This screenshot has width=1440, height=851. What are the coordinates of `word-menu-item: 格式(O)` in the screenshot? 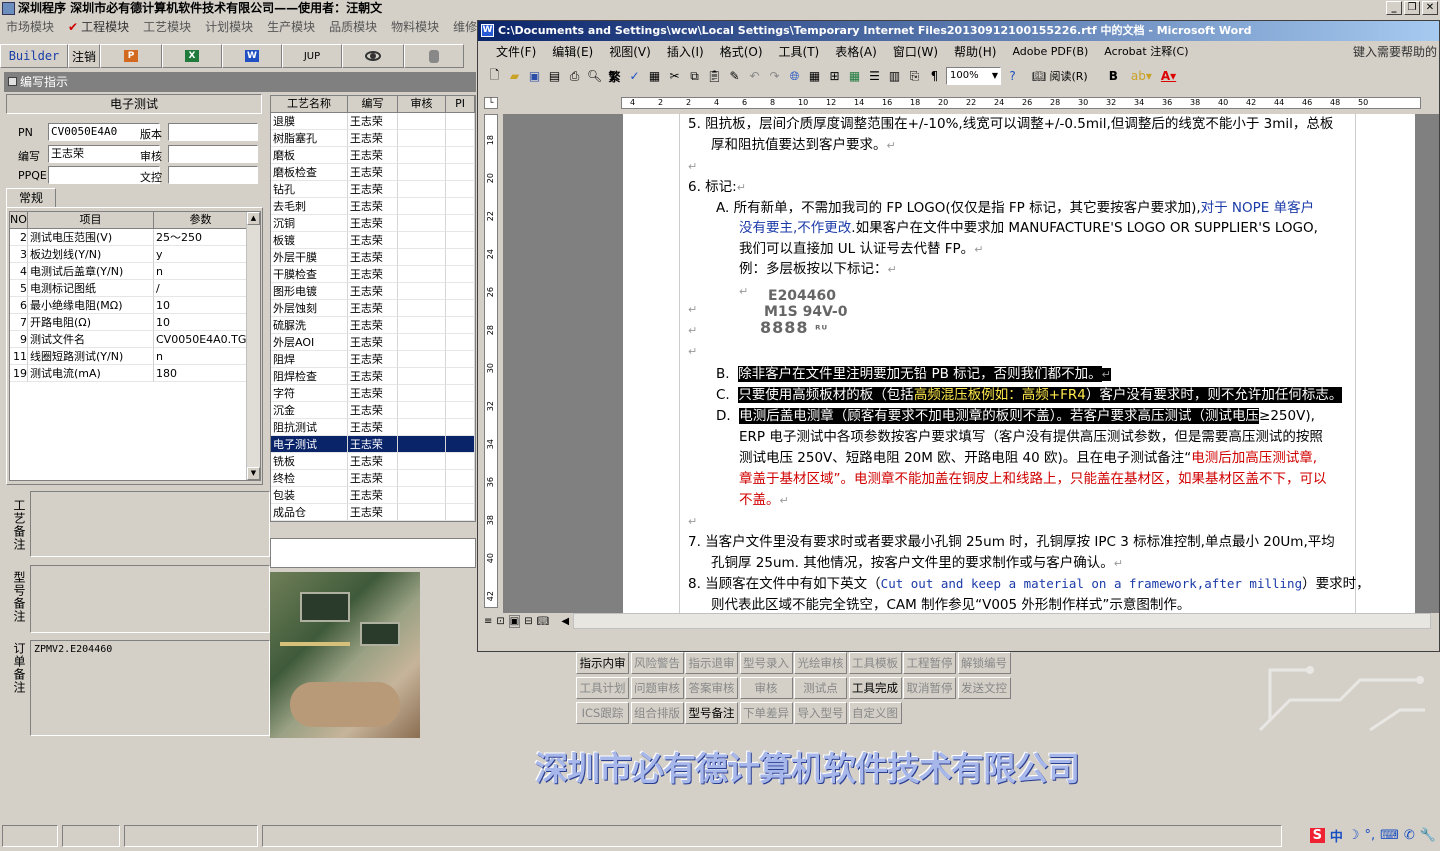 It's located at (741, 52).